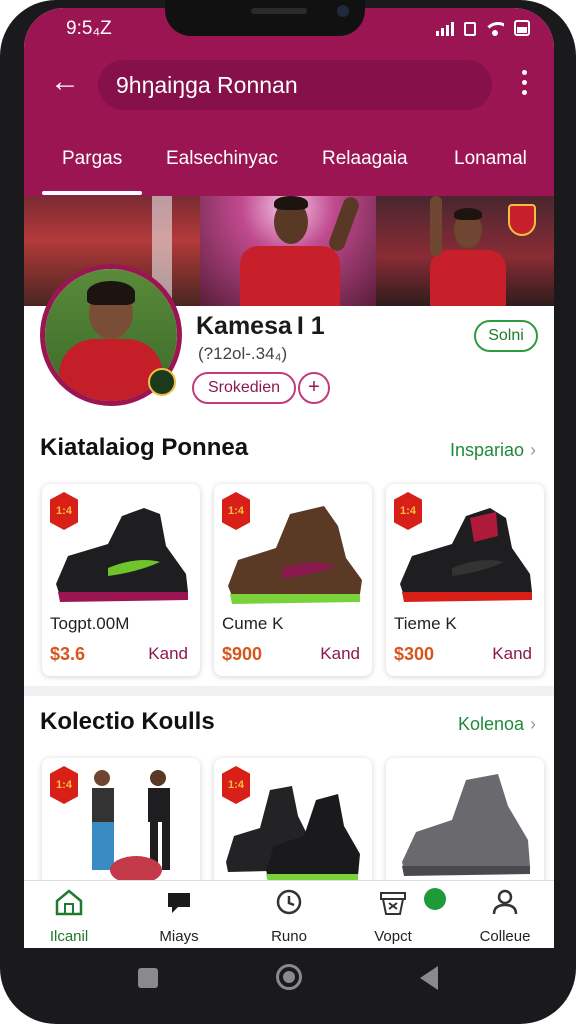  What do you see at coordinates (425, 623) in the screenshot?
I see `product-title: Tieme K` at bounding box center [425, 623].